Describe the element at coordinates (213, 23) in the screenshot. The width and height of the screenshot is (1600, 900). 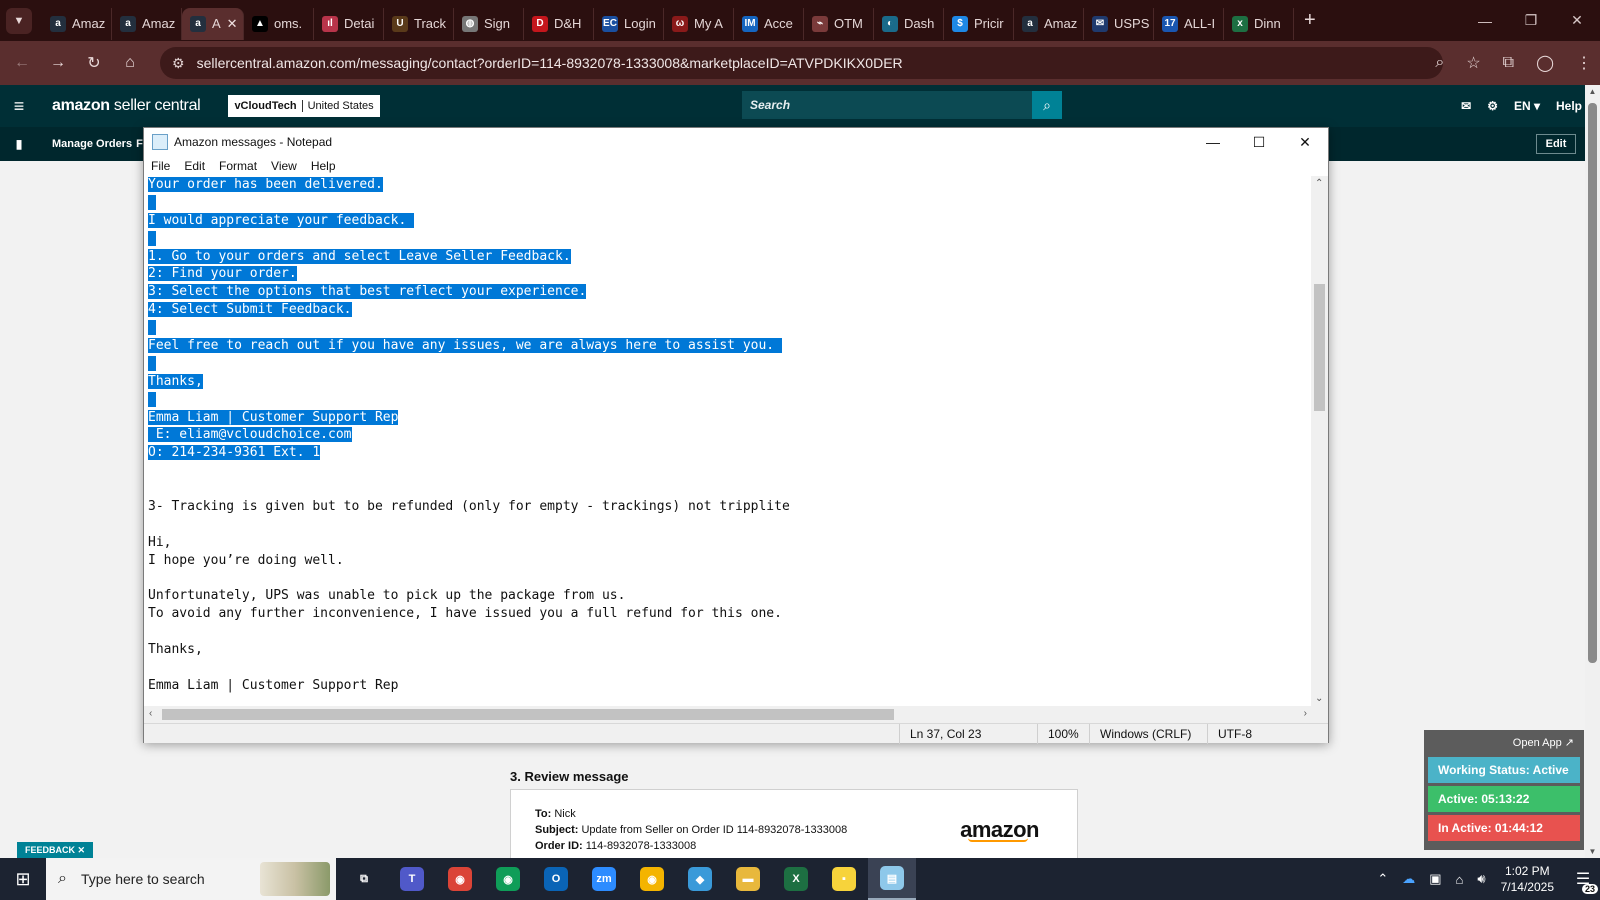
I see `browser-tab: a A ✕` at that location.